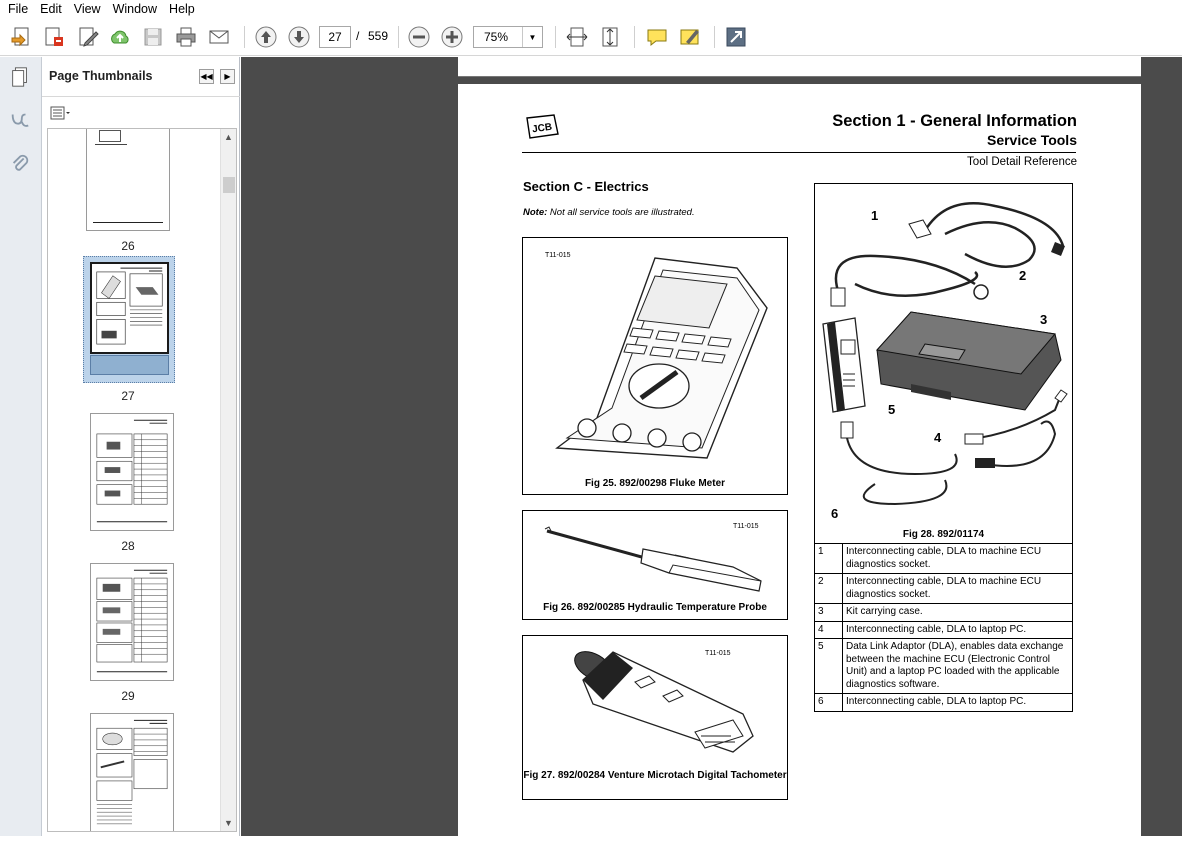  Describe the element at coordinates (875, 215) in the screenshot. I see `callout-1: 1` at that location.